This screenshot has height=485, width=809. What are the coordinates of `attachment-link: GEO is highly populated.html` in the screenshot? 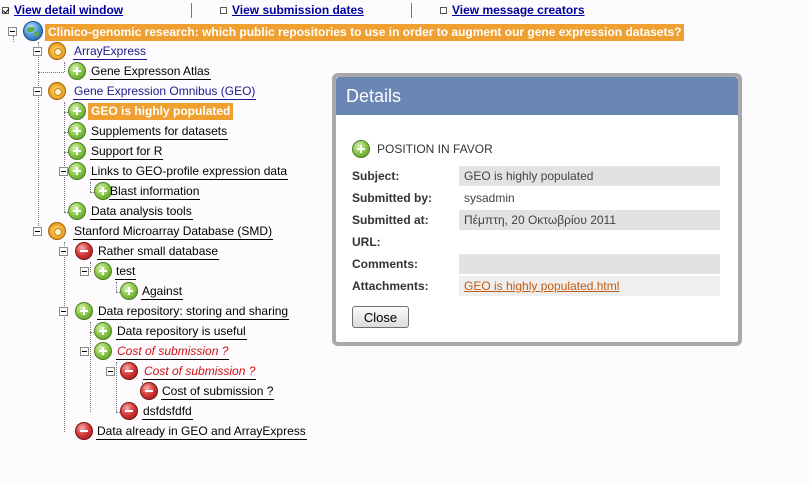 It's located at (541, 286).